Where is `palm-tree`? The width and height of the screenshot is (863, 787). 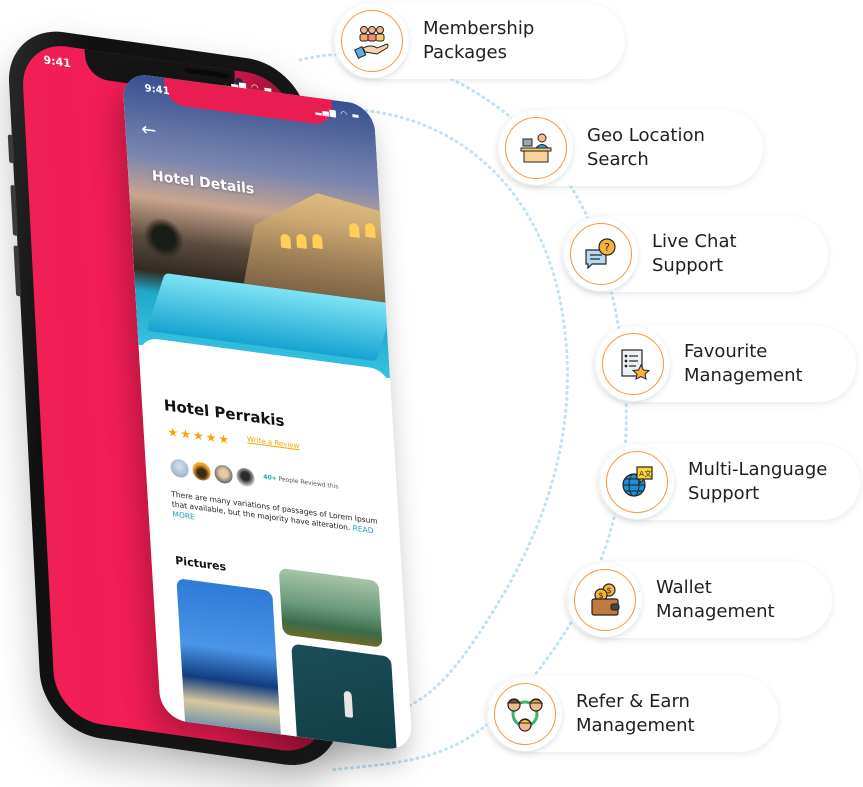
palm-tree is located at coordinates (163, 237).